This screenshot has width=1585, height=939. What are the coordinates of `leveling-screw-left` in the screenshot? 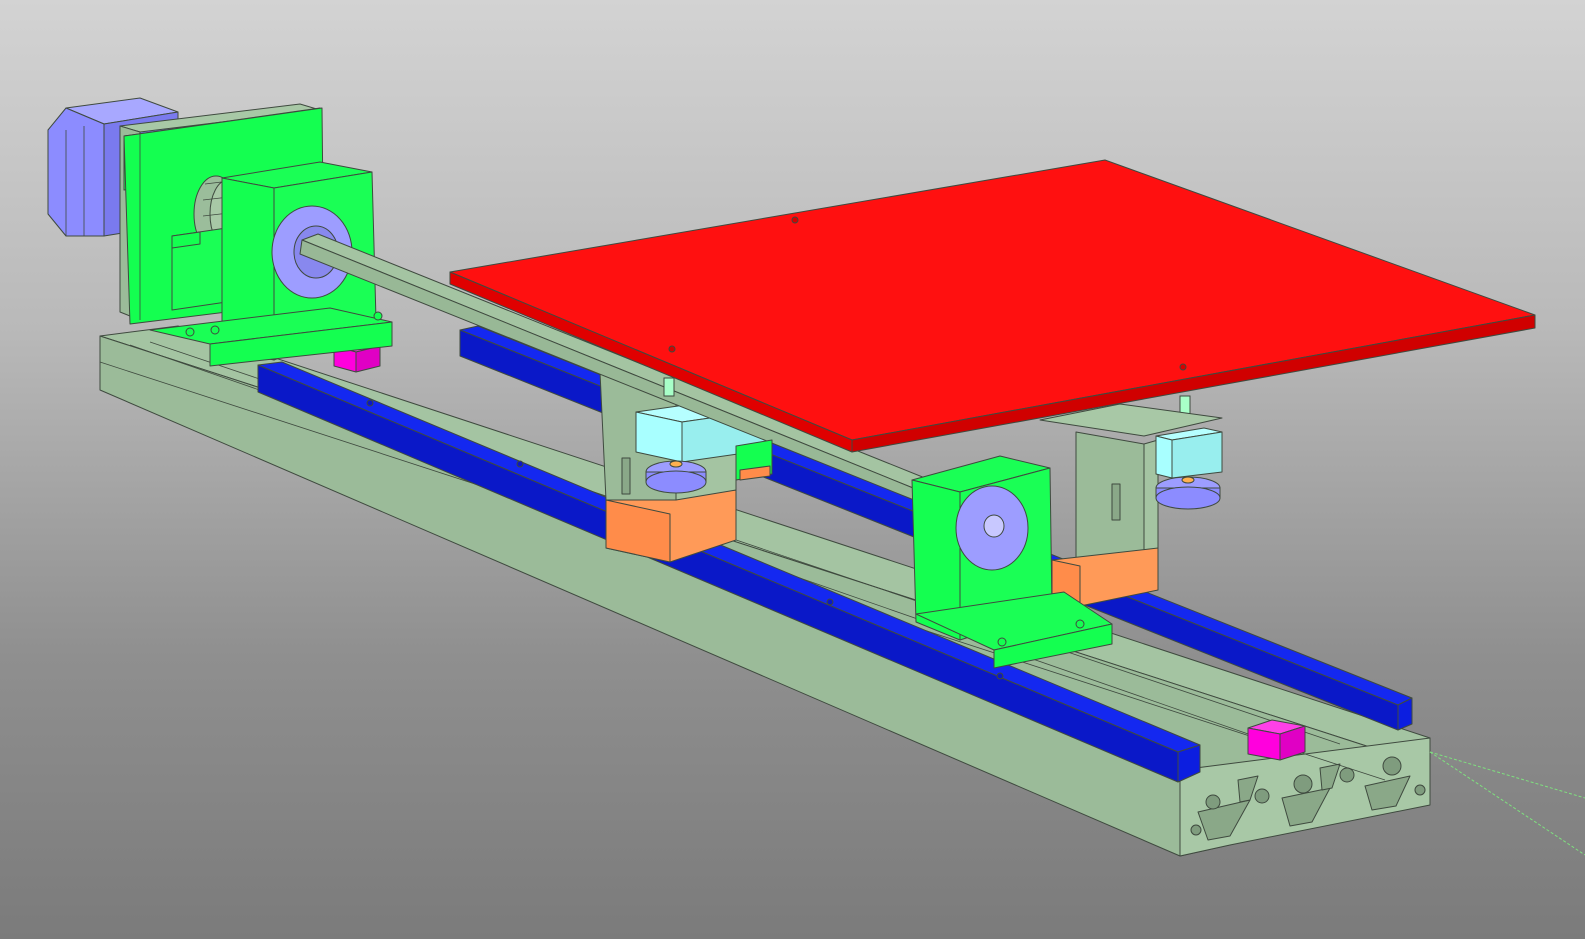 It's located at (669, 387).